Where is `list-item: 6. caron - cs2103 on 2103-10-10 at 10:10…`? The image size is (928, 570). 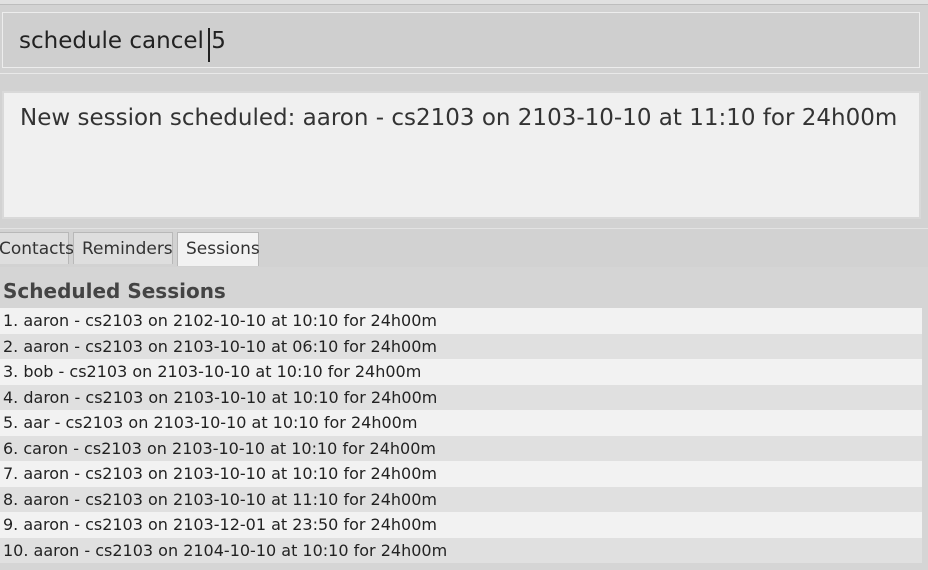 list-item: 6. caron - cs2103 on 2103-10-10 at 10:10… is located at coordinates (461, 448).